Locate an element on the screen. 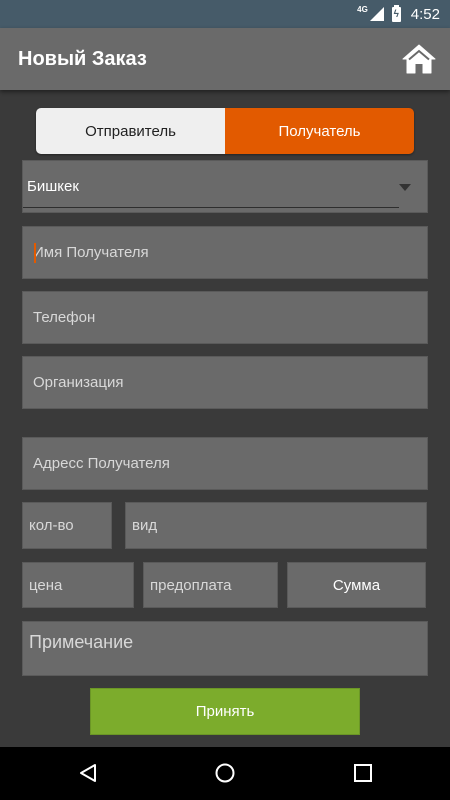  phone-placeholder: Телефон is located at coordinates (64, 317).